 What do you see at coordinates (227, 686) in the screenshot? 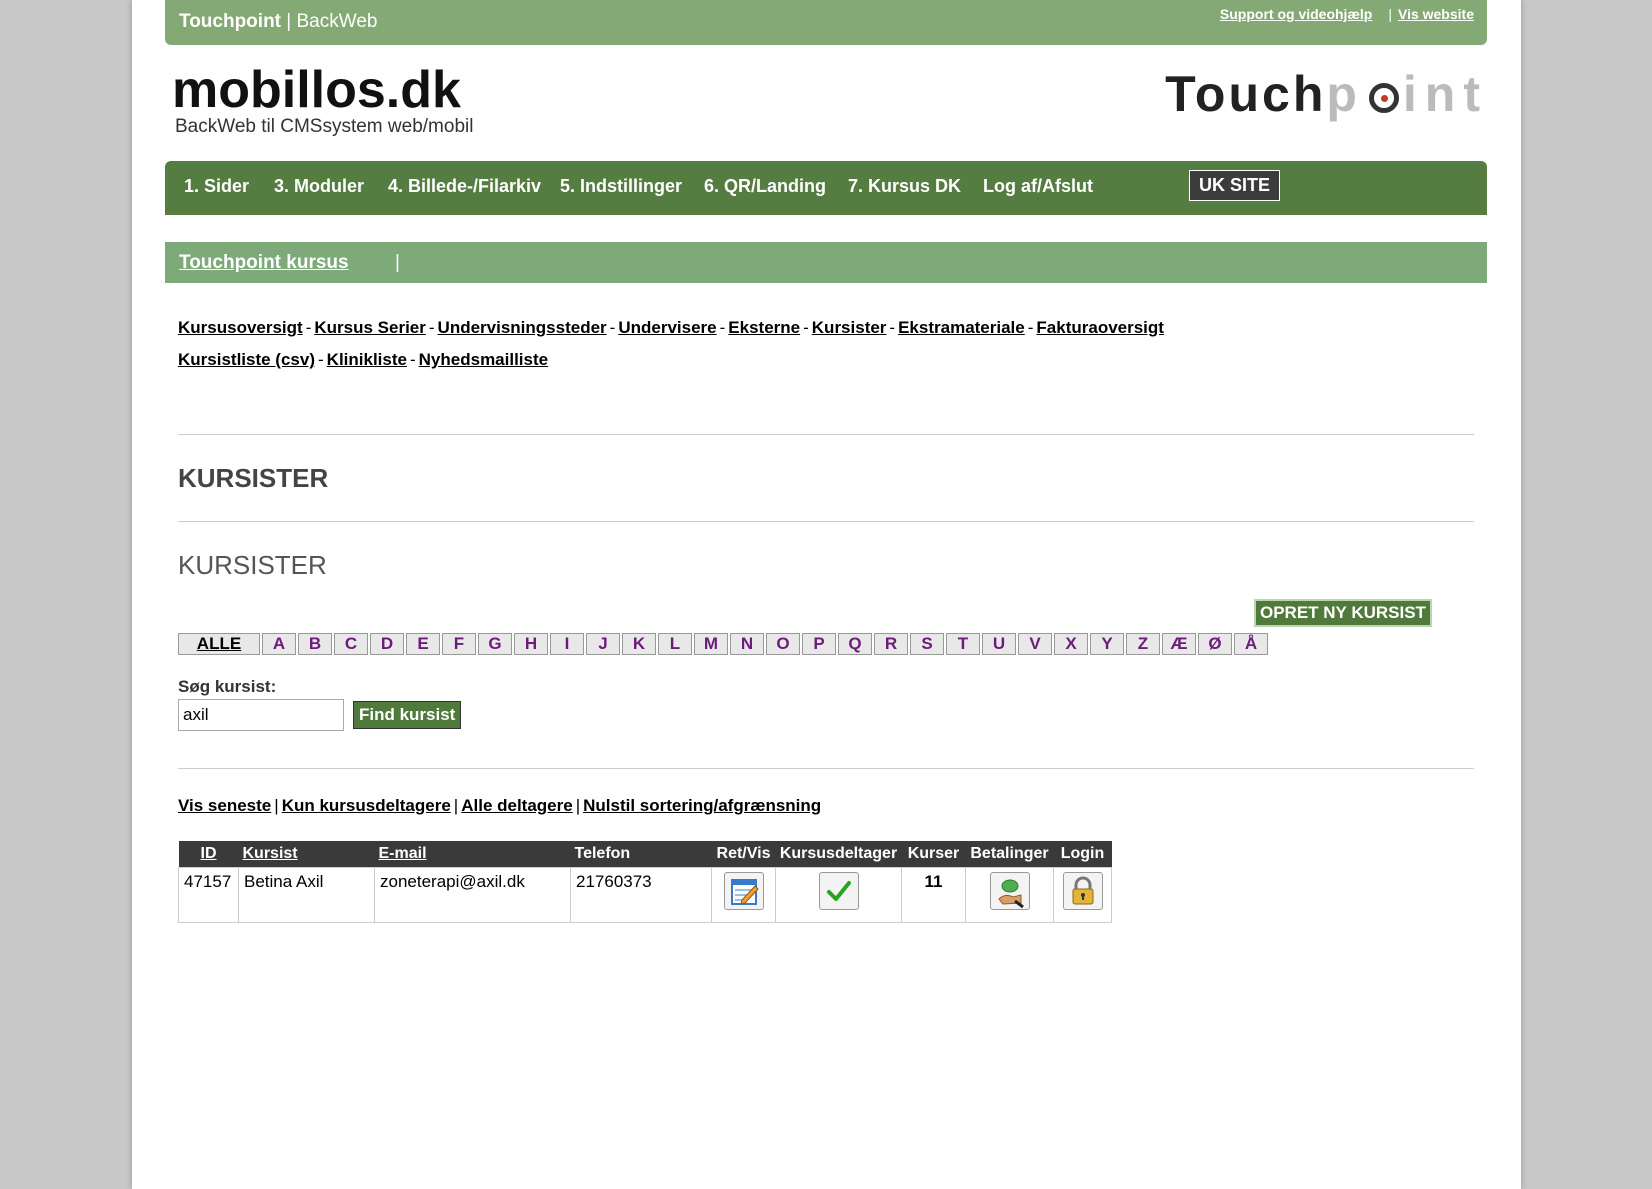
I see `search-label: Søg kursist:` at bounding box center [227, 686].